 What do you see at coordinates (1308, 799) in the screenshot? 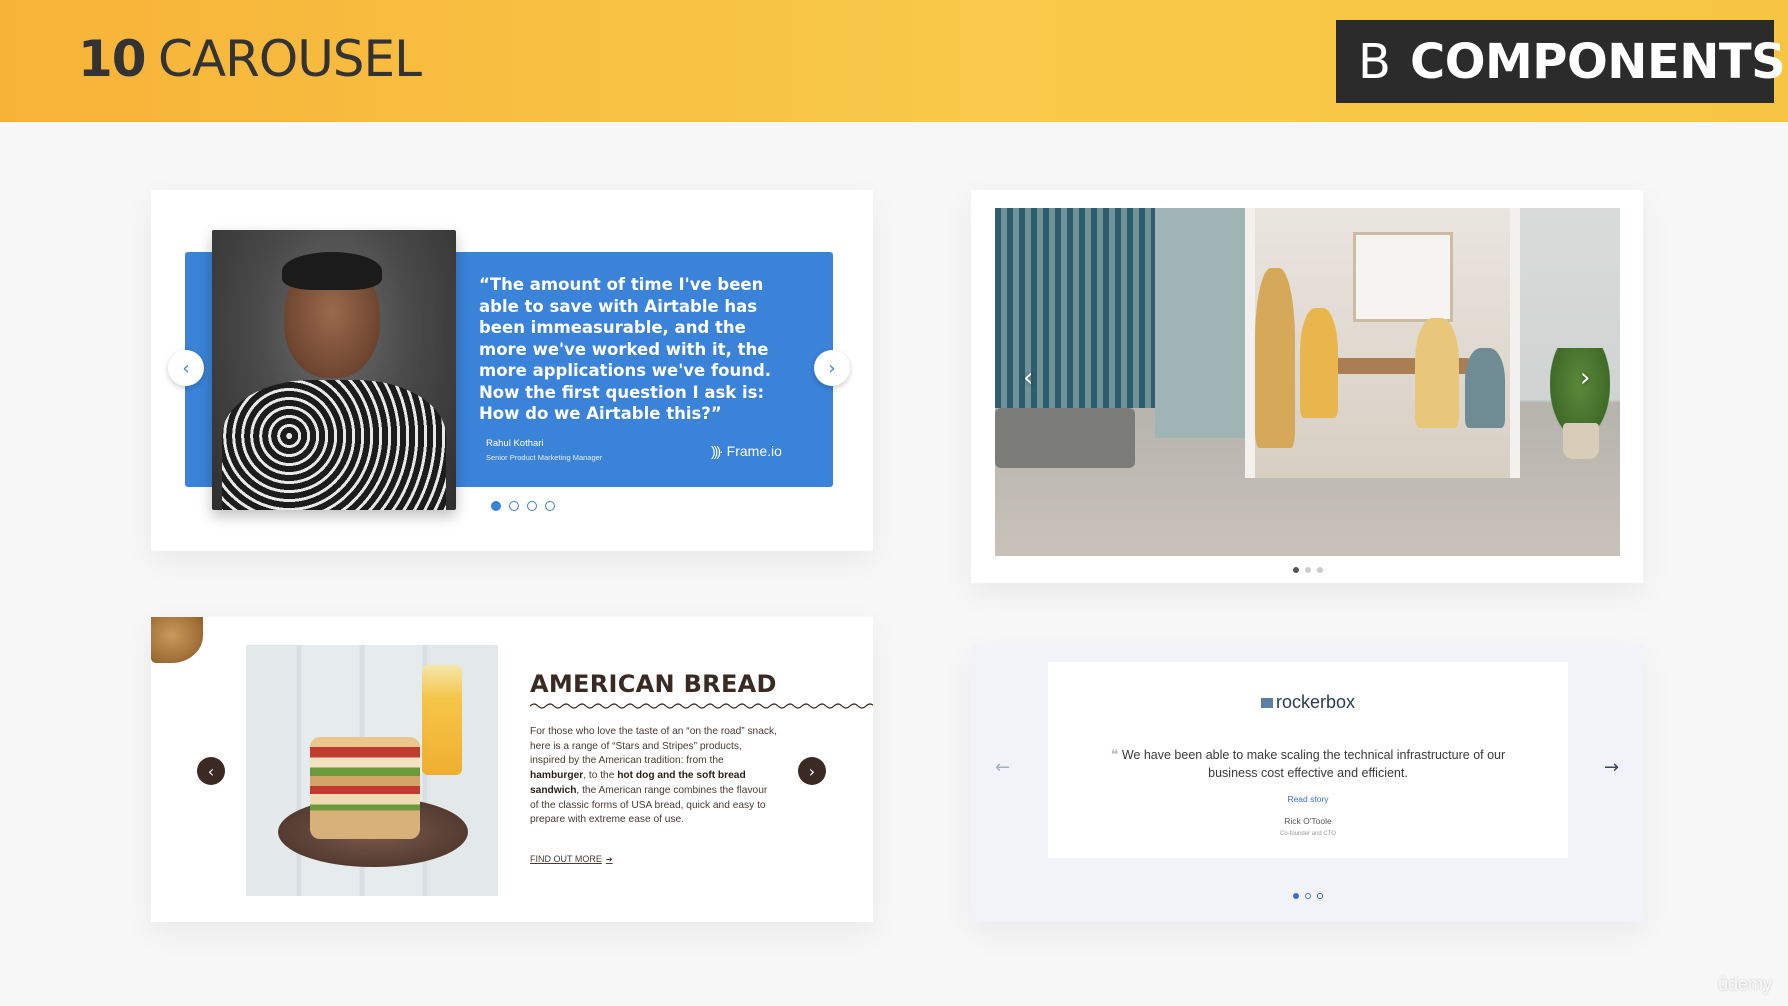
I see `read-story-link: Read story` at bounding box center [1308, 799].